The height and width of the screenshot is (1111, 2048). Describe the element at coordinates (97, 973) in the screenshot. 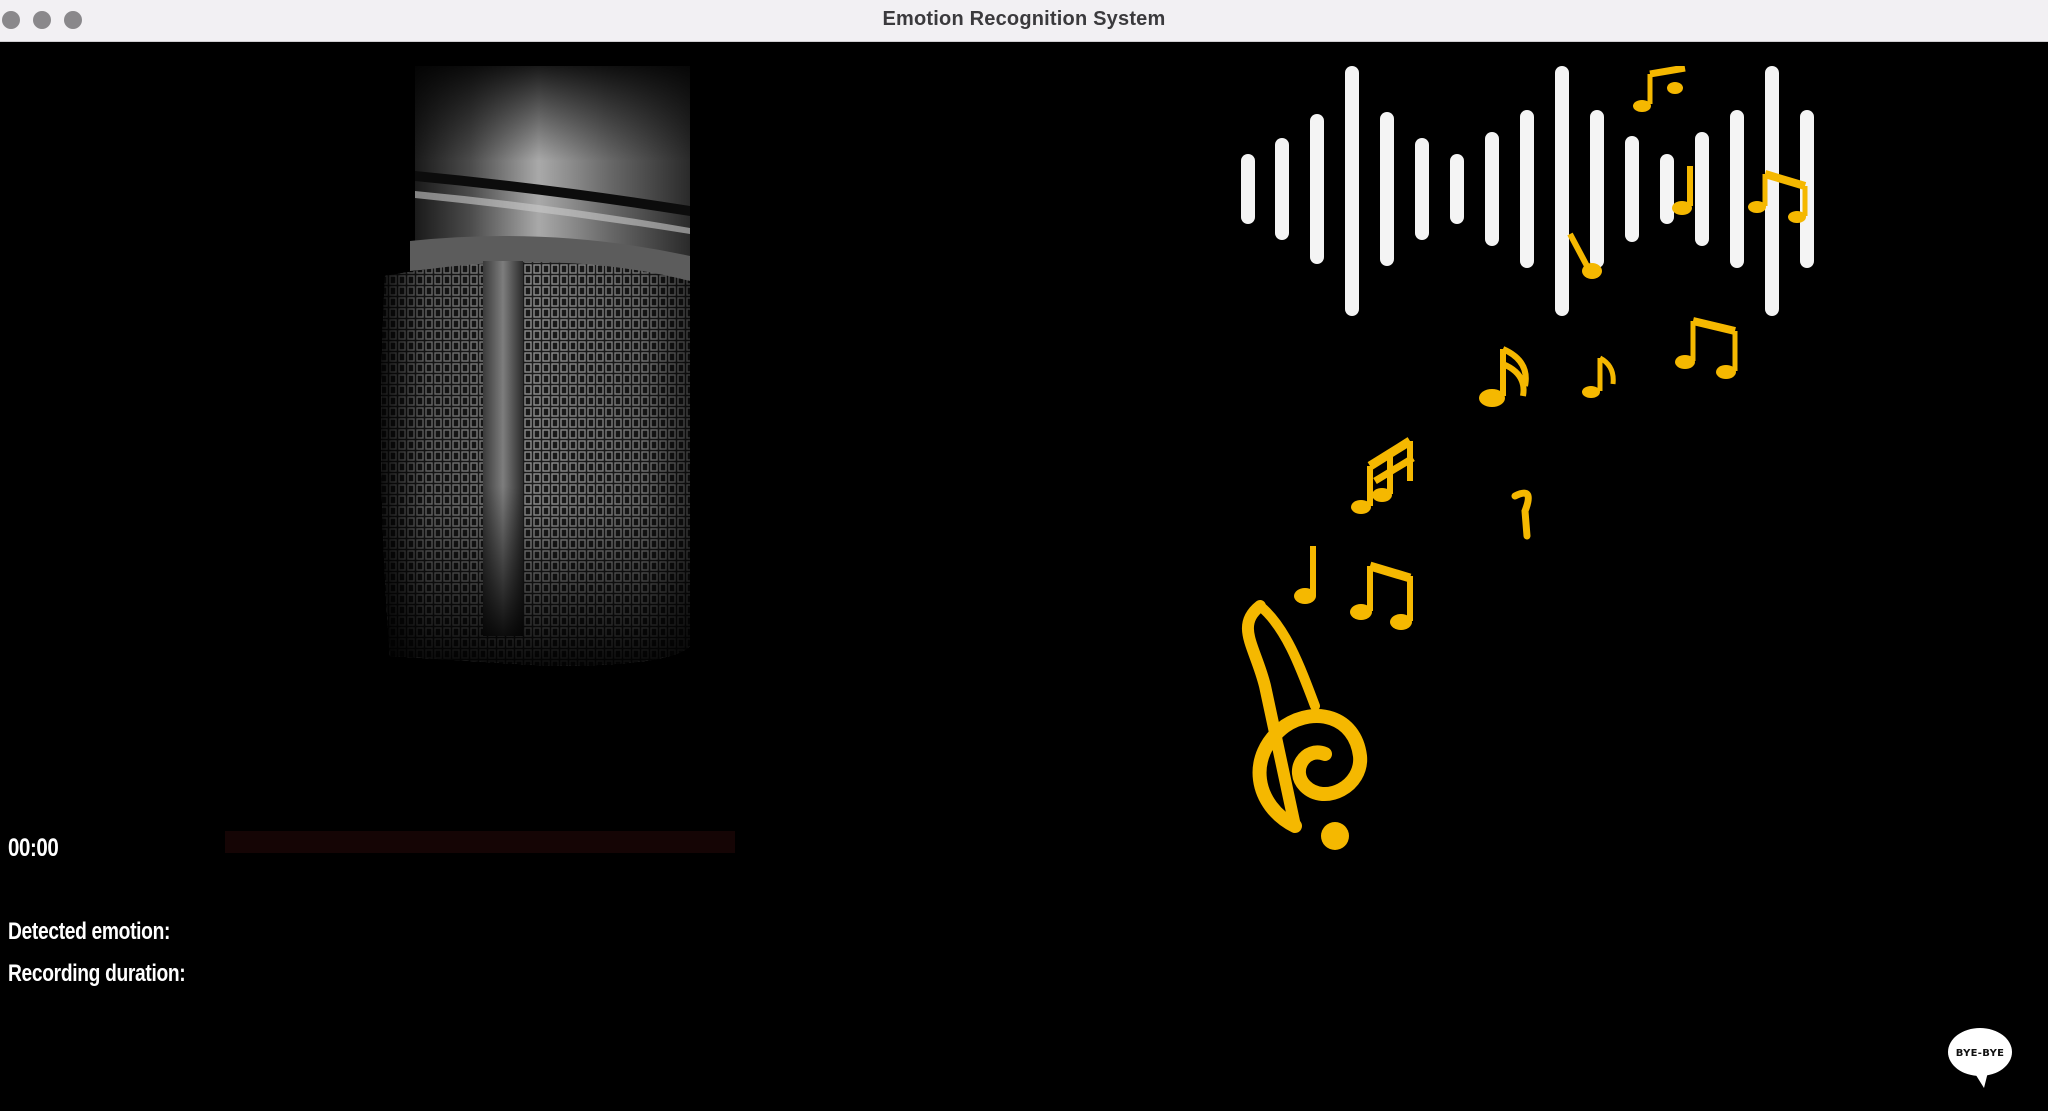

I see `recording-duration-label: Recording duration:` at that location.